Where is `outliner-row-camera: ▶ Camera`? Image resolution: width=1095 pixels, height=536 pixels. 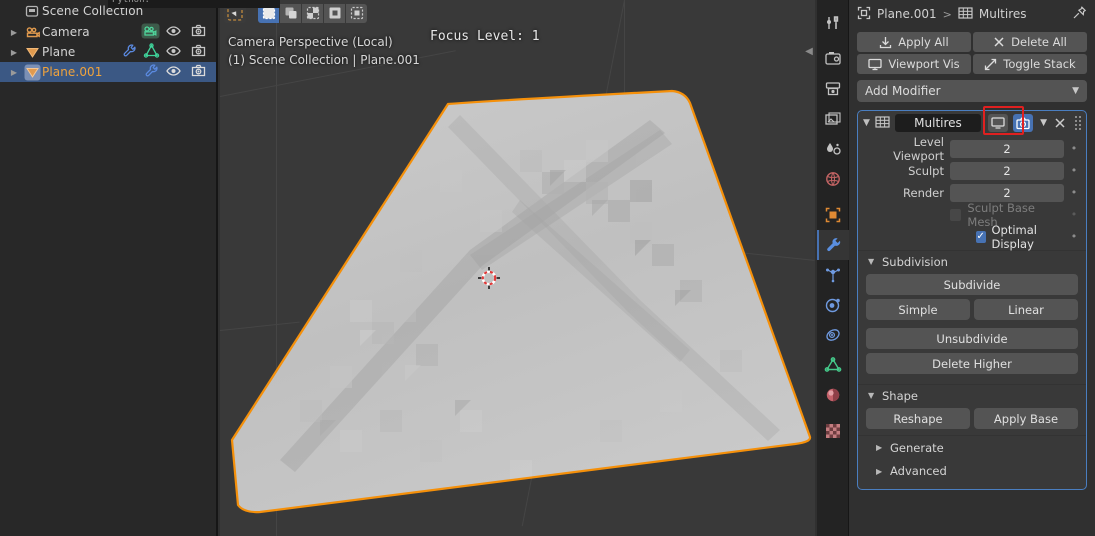 outliner-row-camera: ▶ Camera is located at coordinates (108, 32).